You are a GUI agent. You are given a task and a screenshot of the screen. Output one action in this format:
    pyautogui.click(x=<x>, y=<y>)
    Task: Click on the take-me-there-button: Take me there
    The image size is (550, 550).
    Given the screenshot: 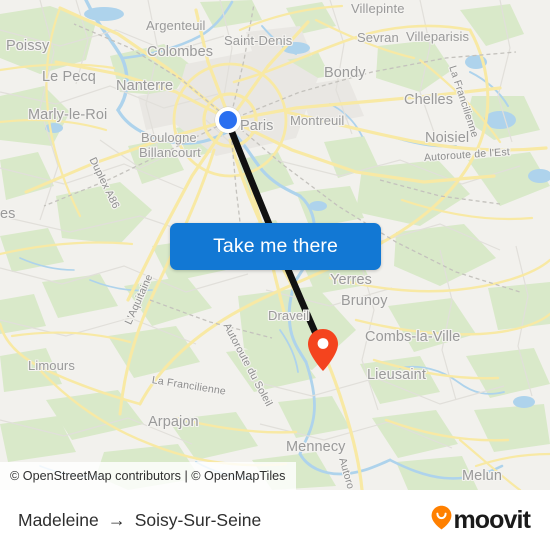 What is the action you would take?
    pyautogui.click(x=275, y=246)
    